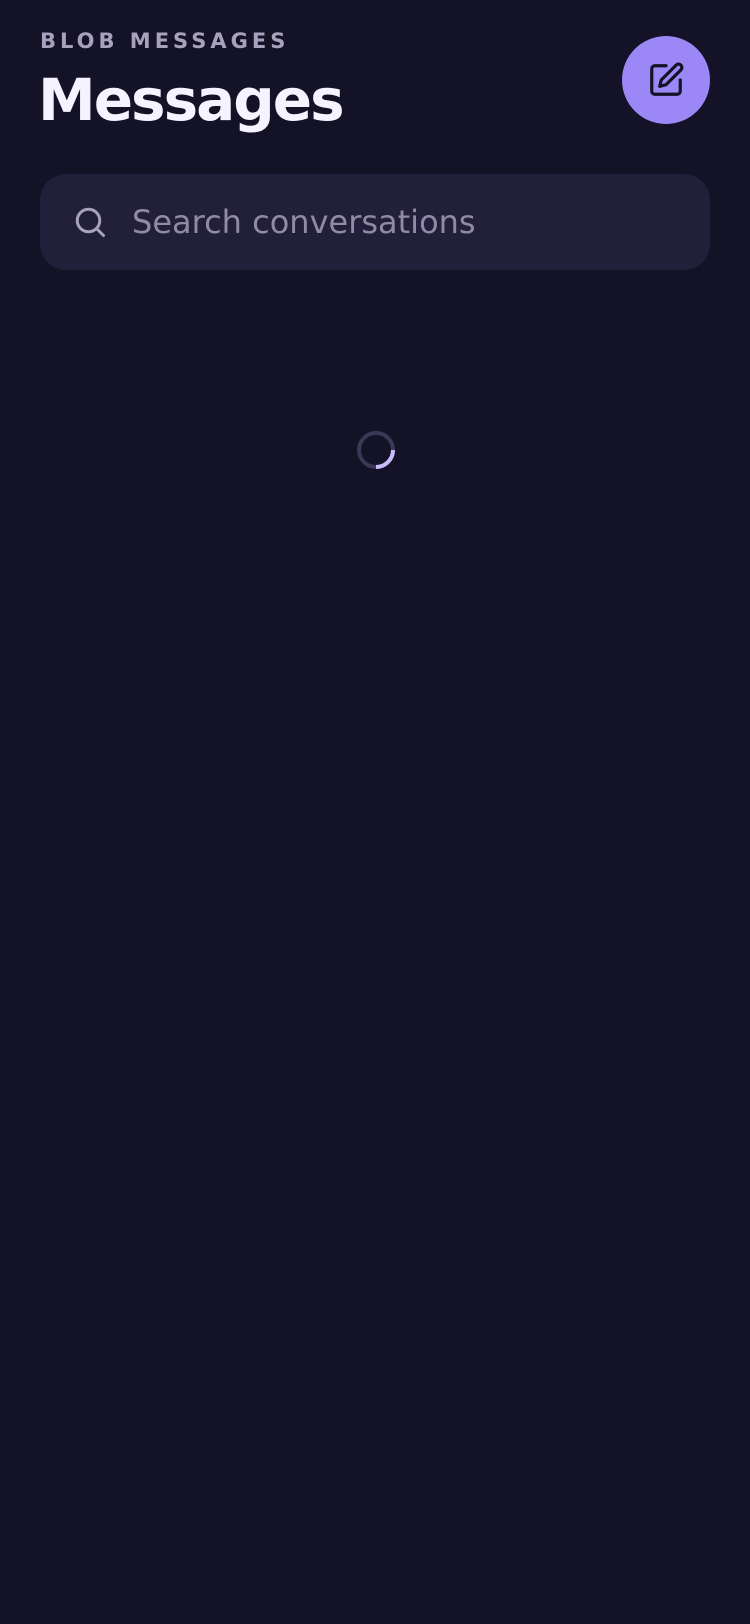 Image resolution: width=750 pixels, height=1624 pixels. What do you see at coordinates (412, 222) in the screenshot?
I see `search-input` at bounding box center [412, 222].